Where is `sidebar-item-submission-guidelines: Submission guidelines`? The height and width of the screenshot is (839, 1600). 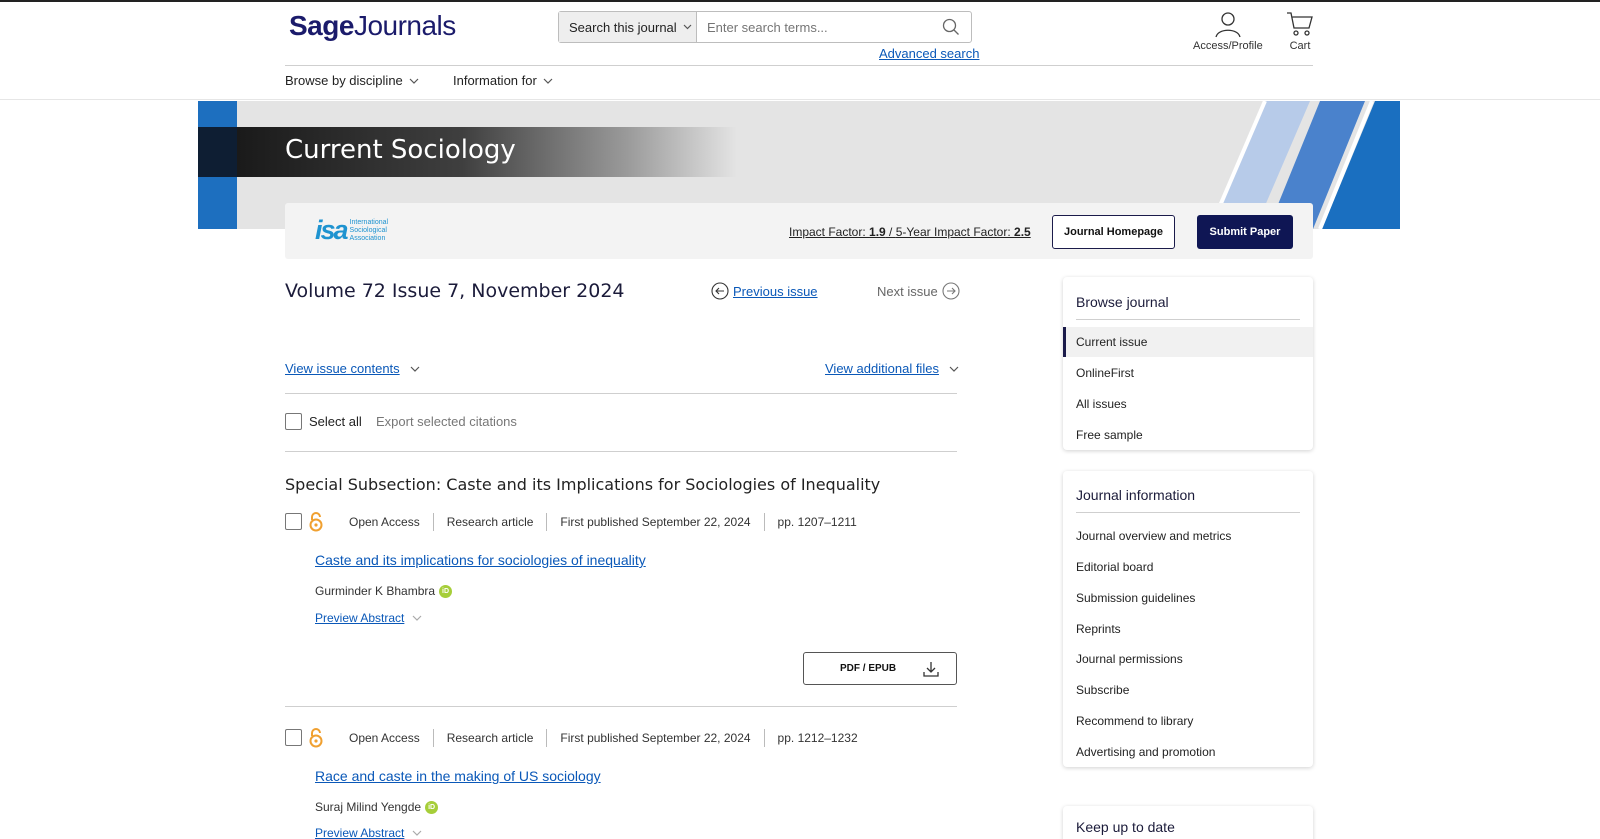 sidebar-item-submission-guidelines: Submission guidelines is located at coordinates (1188, 598).